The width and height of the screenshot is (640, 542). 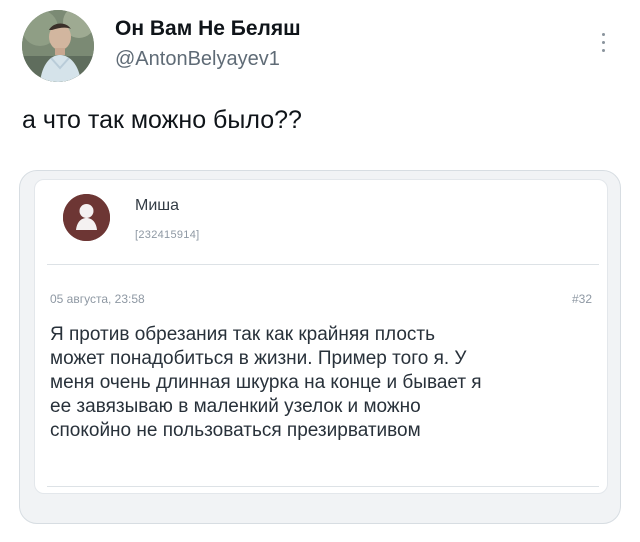 I want to click on post-header-divider, so click(x=323, y=264).